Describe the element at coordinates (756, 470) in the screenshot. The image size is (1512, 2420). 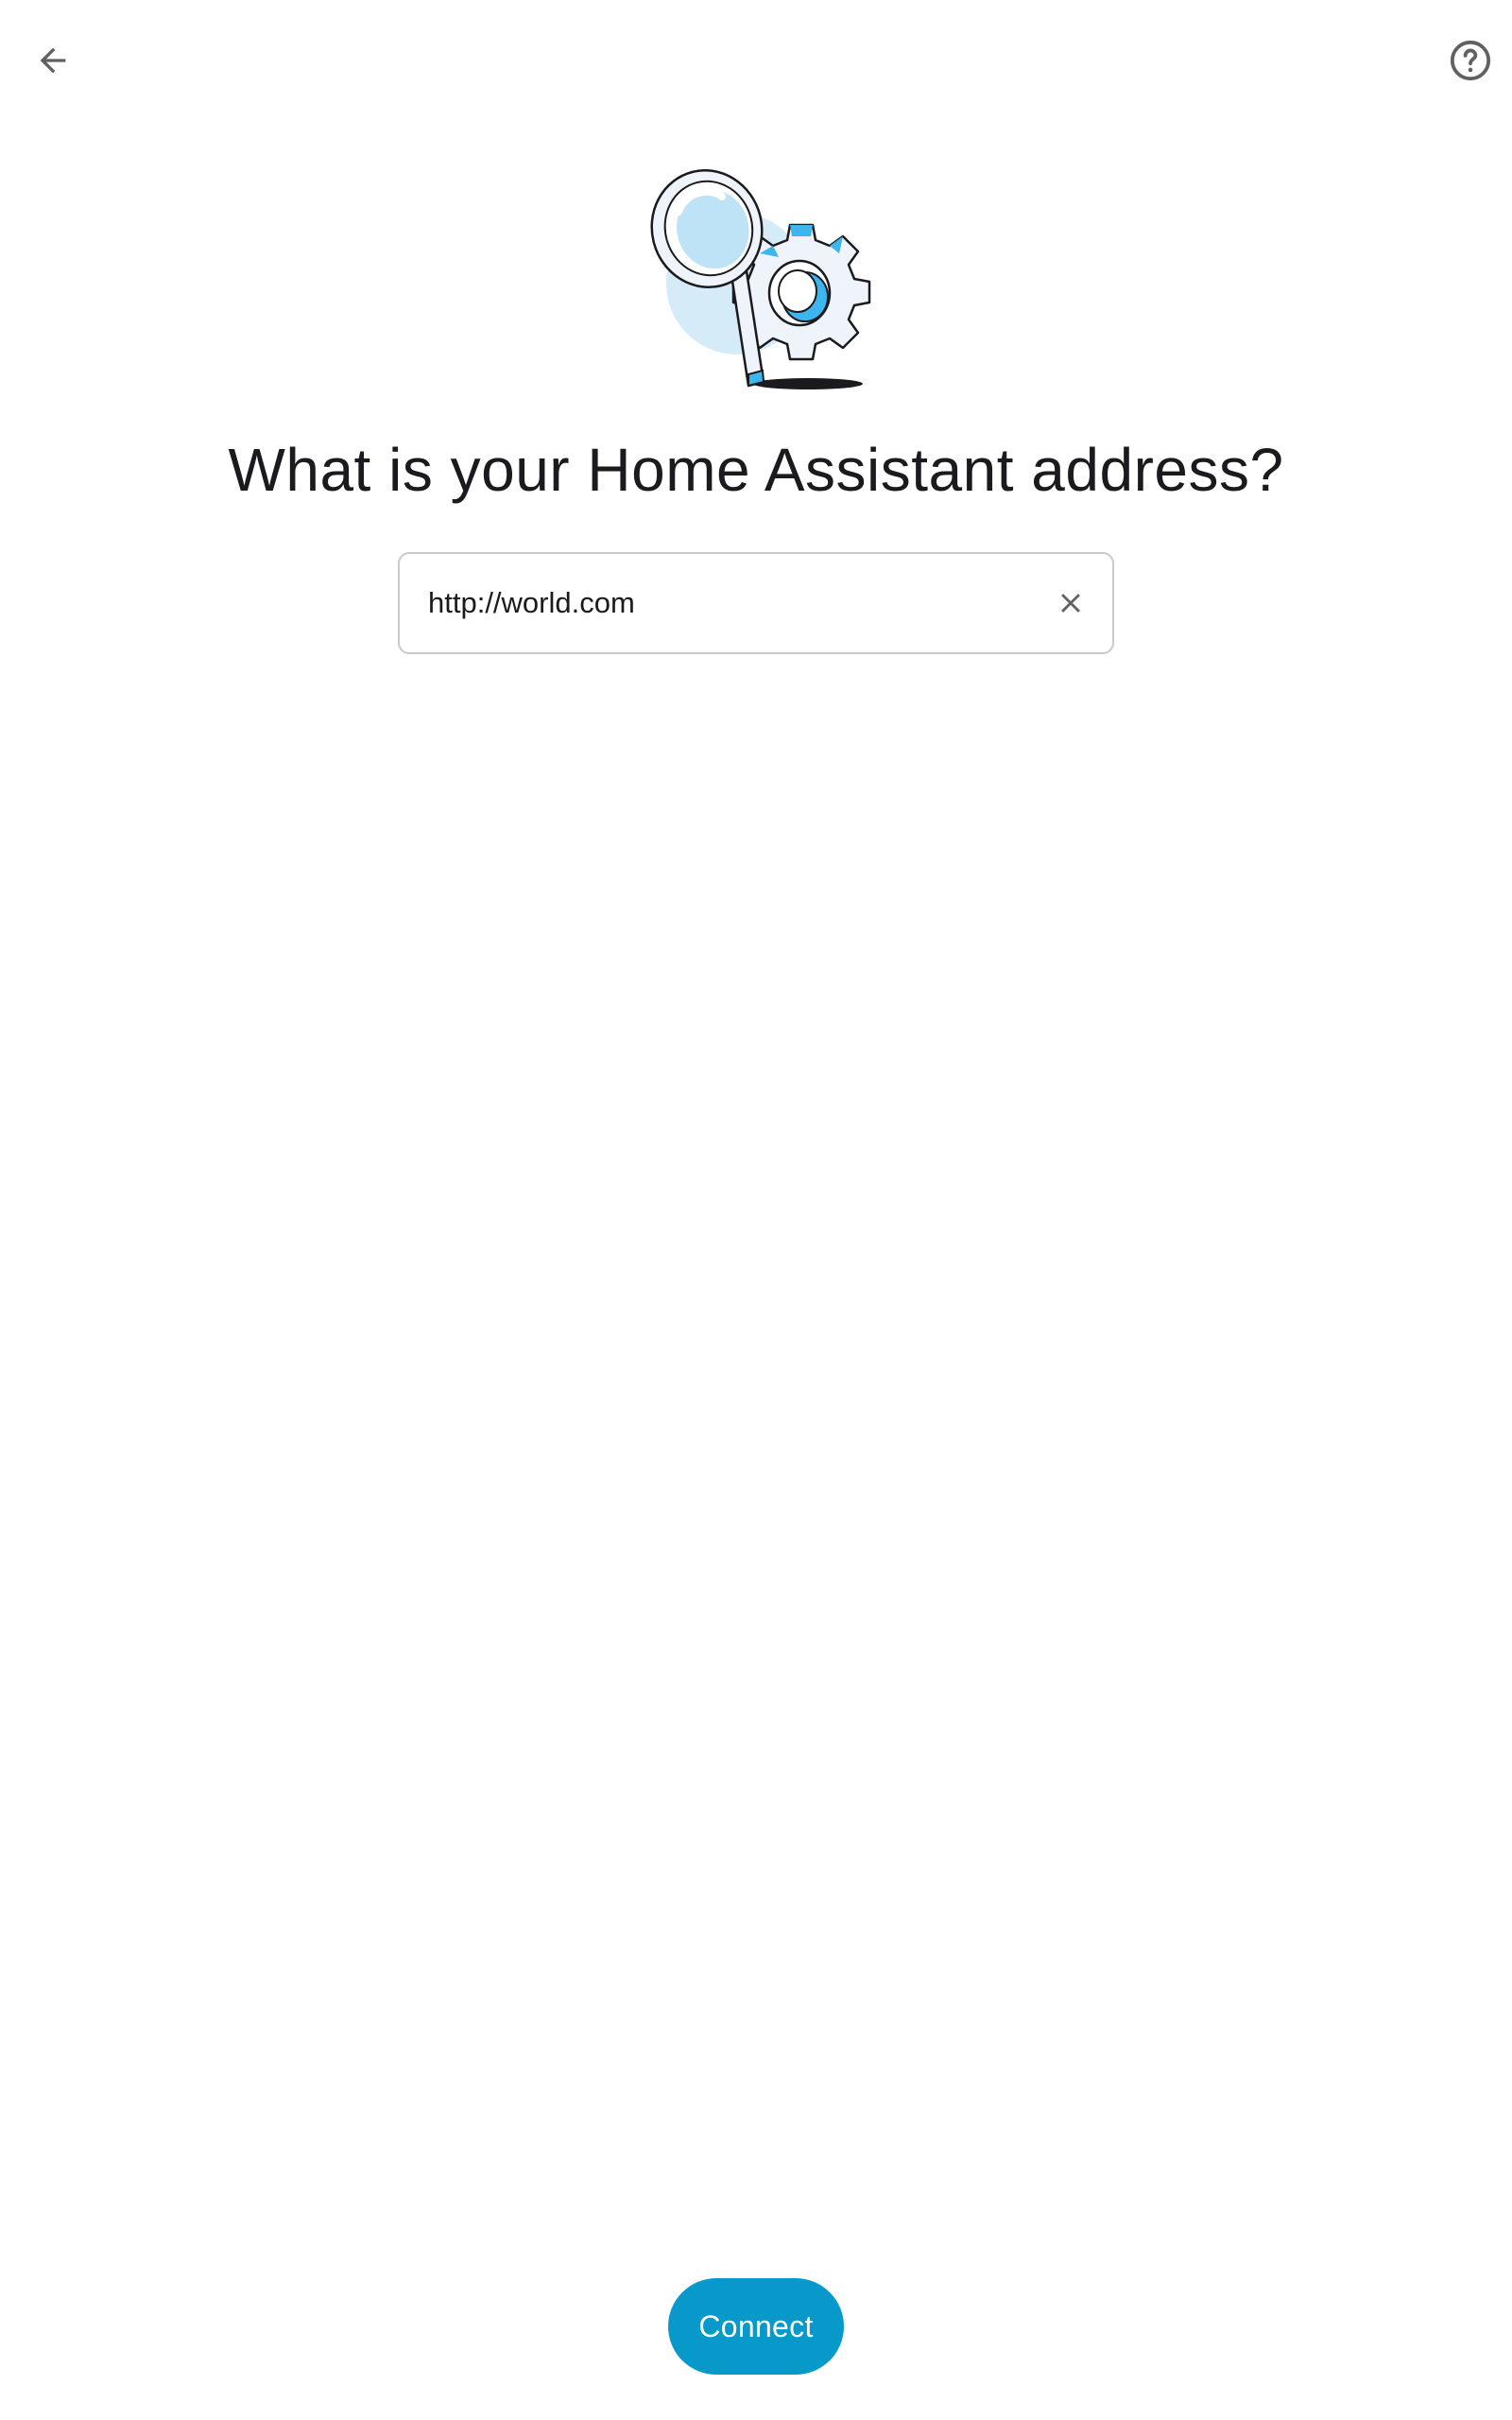
I see `page-title: What is your Home Assistant address?` at that location.